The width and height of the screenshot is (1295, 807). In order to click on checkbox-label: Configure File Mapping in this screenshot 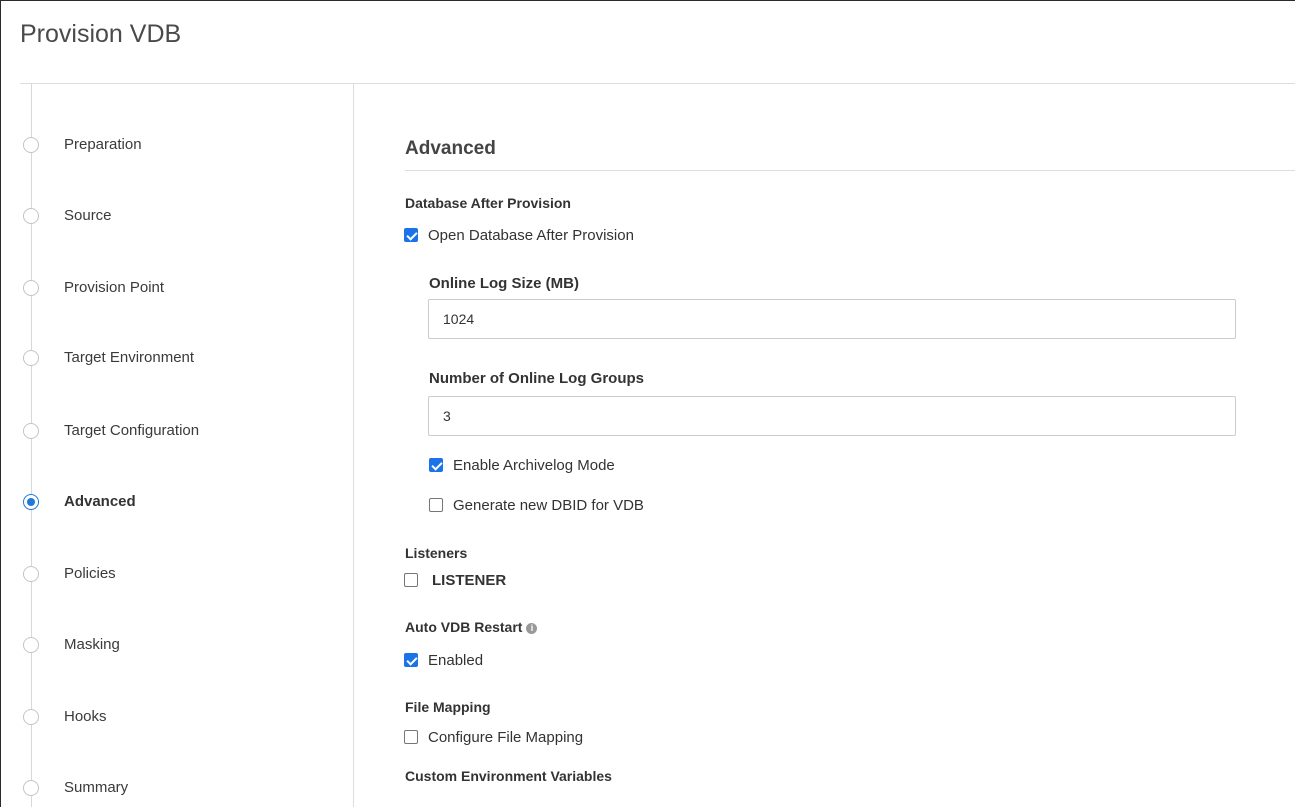, I will do `click(506, 737)`.